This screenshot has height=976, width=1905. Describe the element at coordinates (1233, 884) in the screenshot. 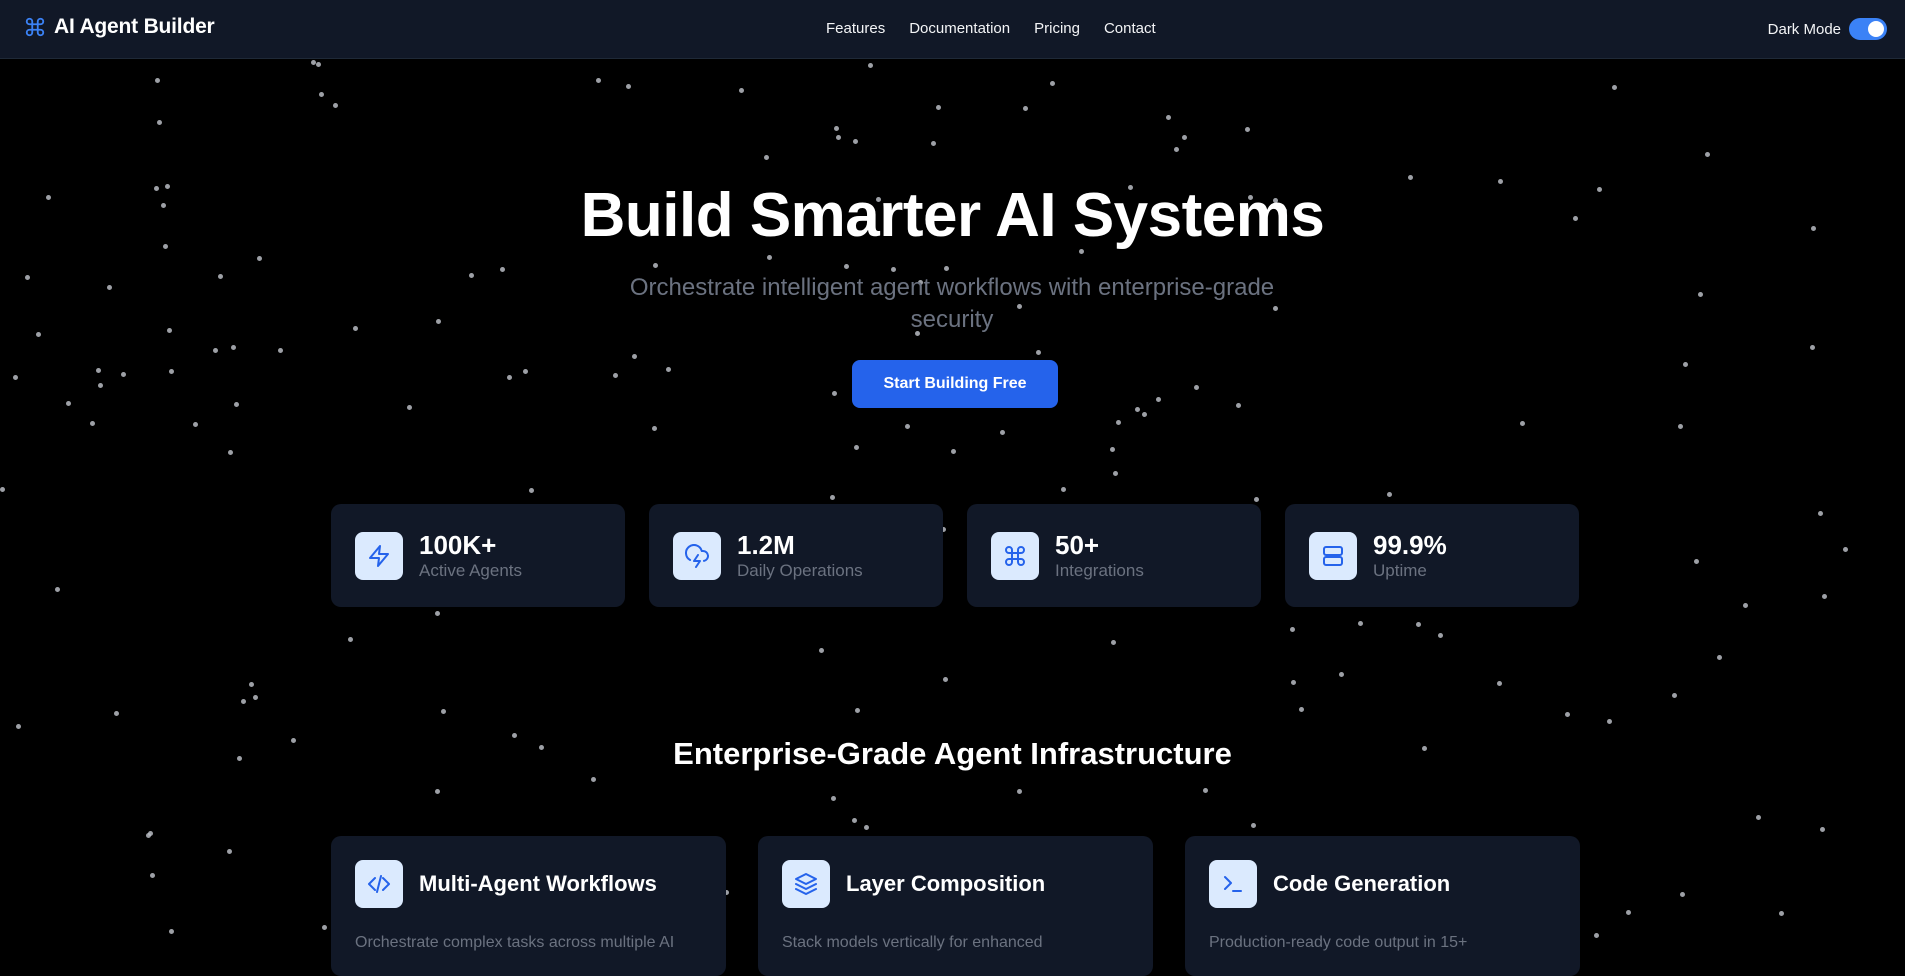

I see `terminal-icon` at that location.